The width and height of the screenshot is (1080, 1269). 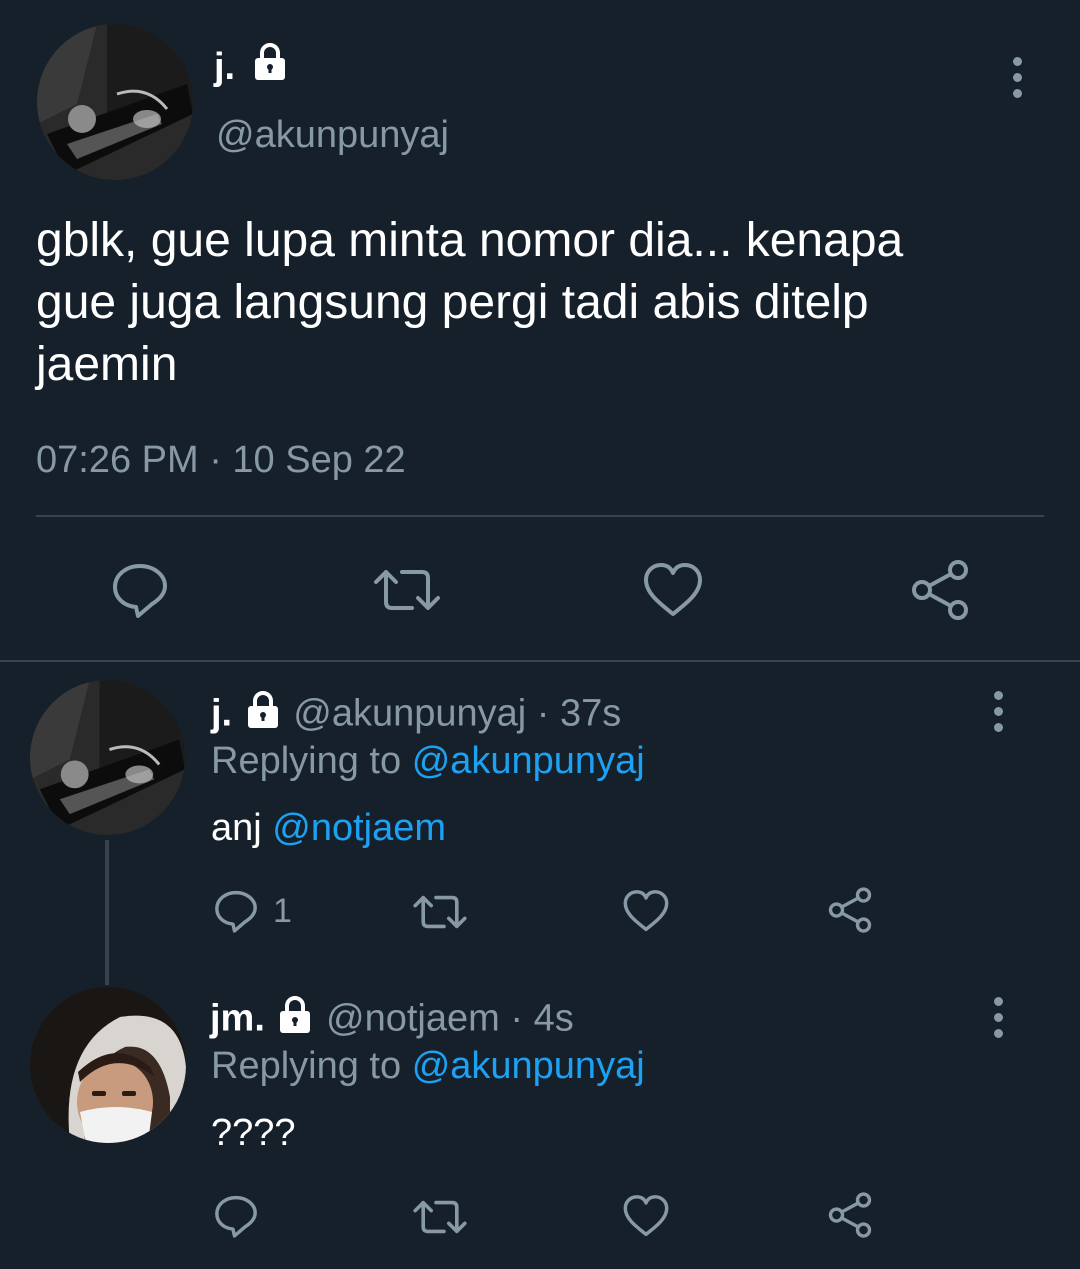 I want to click on display-name: jm., so click(x=237, y=1019).